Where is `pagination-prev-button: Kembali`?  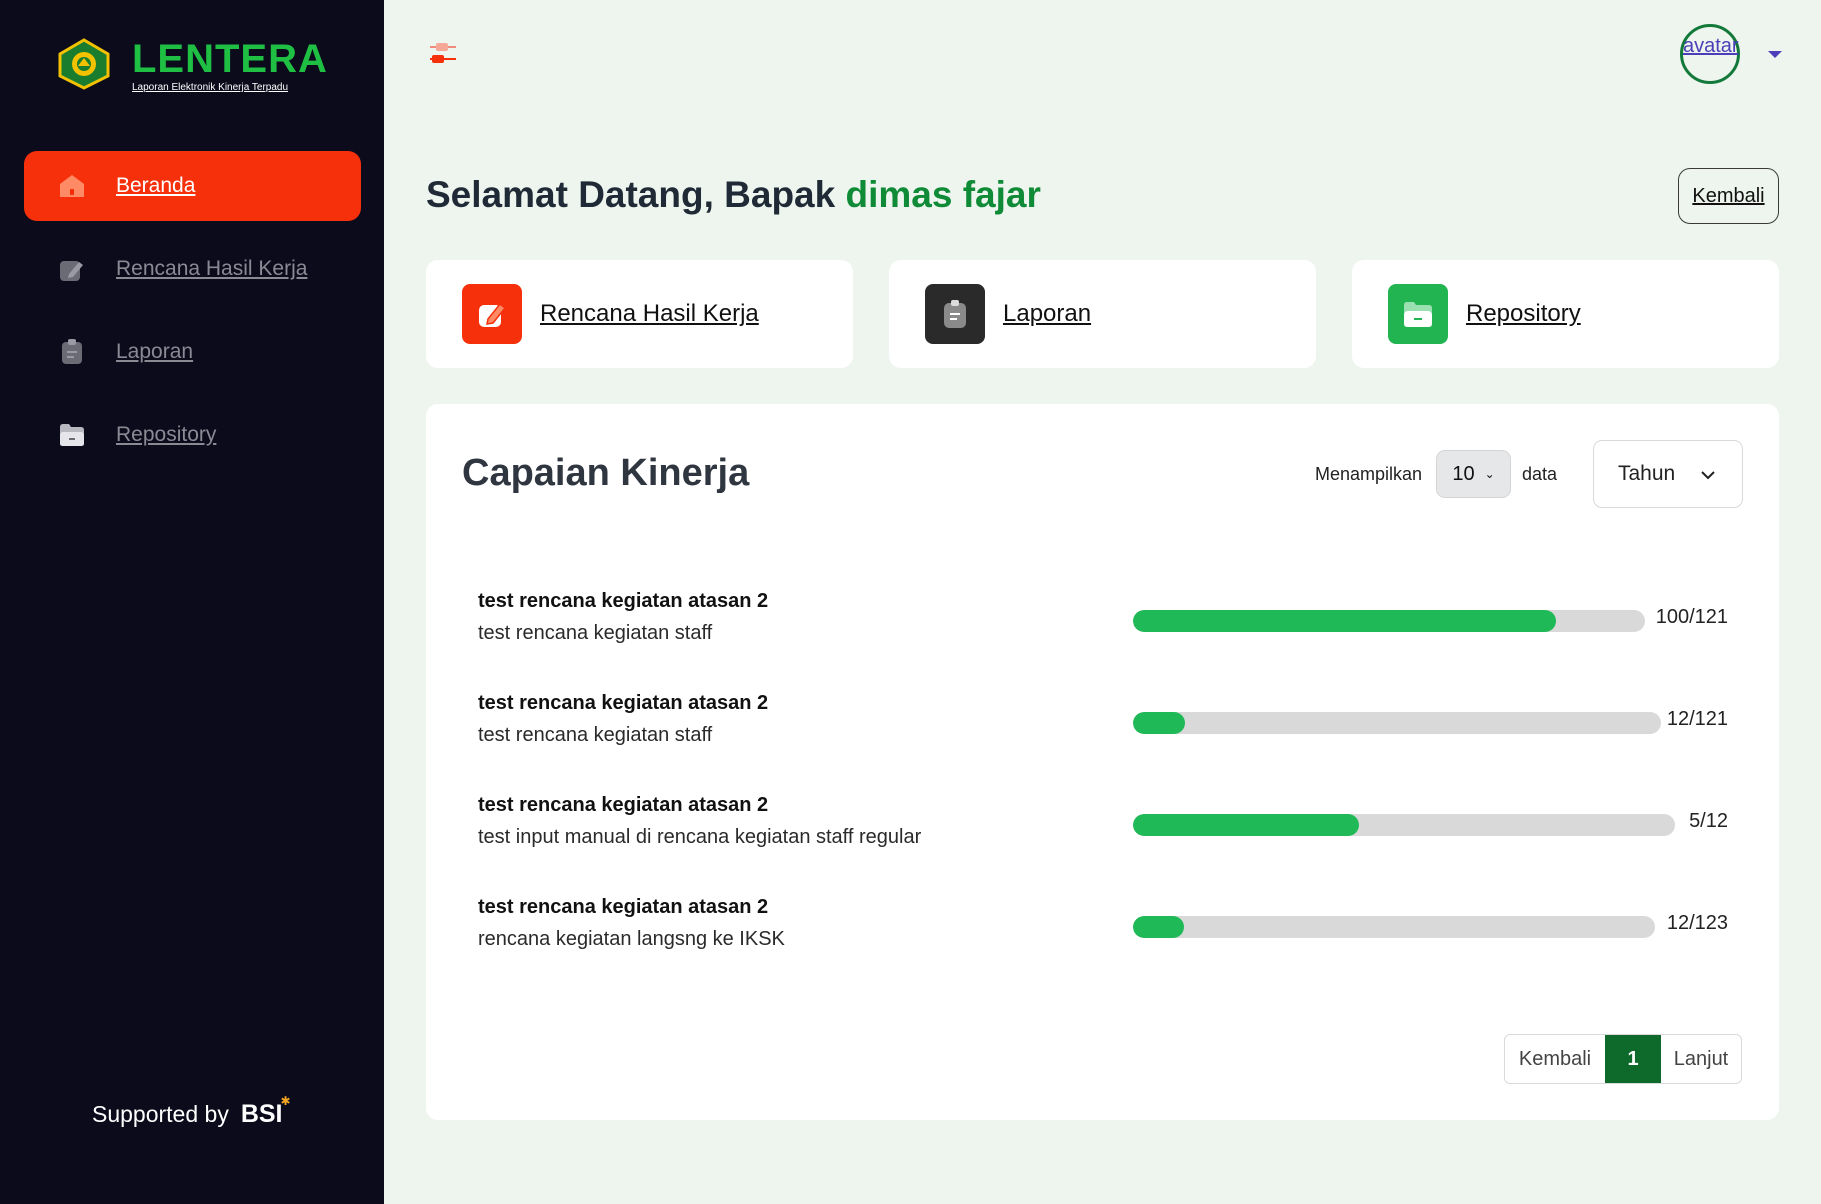
pagination-prev-button: Kembali is located at coordinates (1555, 1059).